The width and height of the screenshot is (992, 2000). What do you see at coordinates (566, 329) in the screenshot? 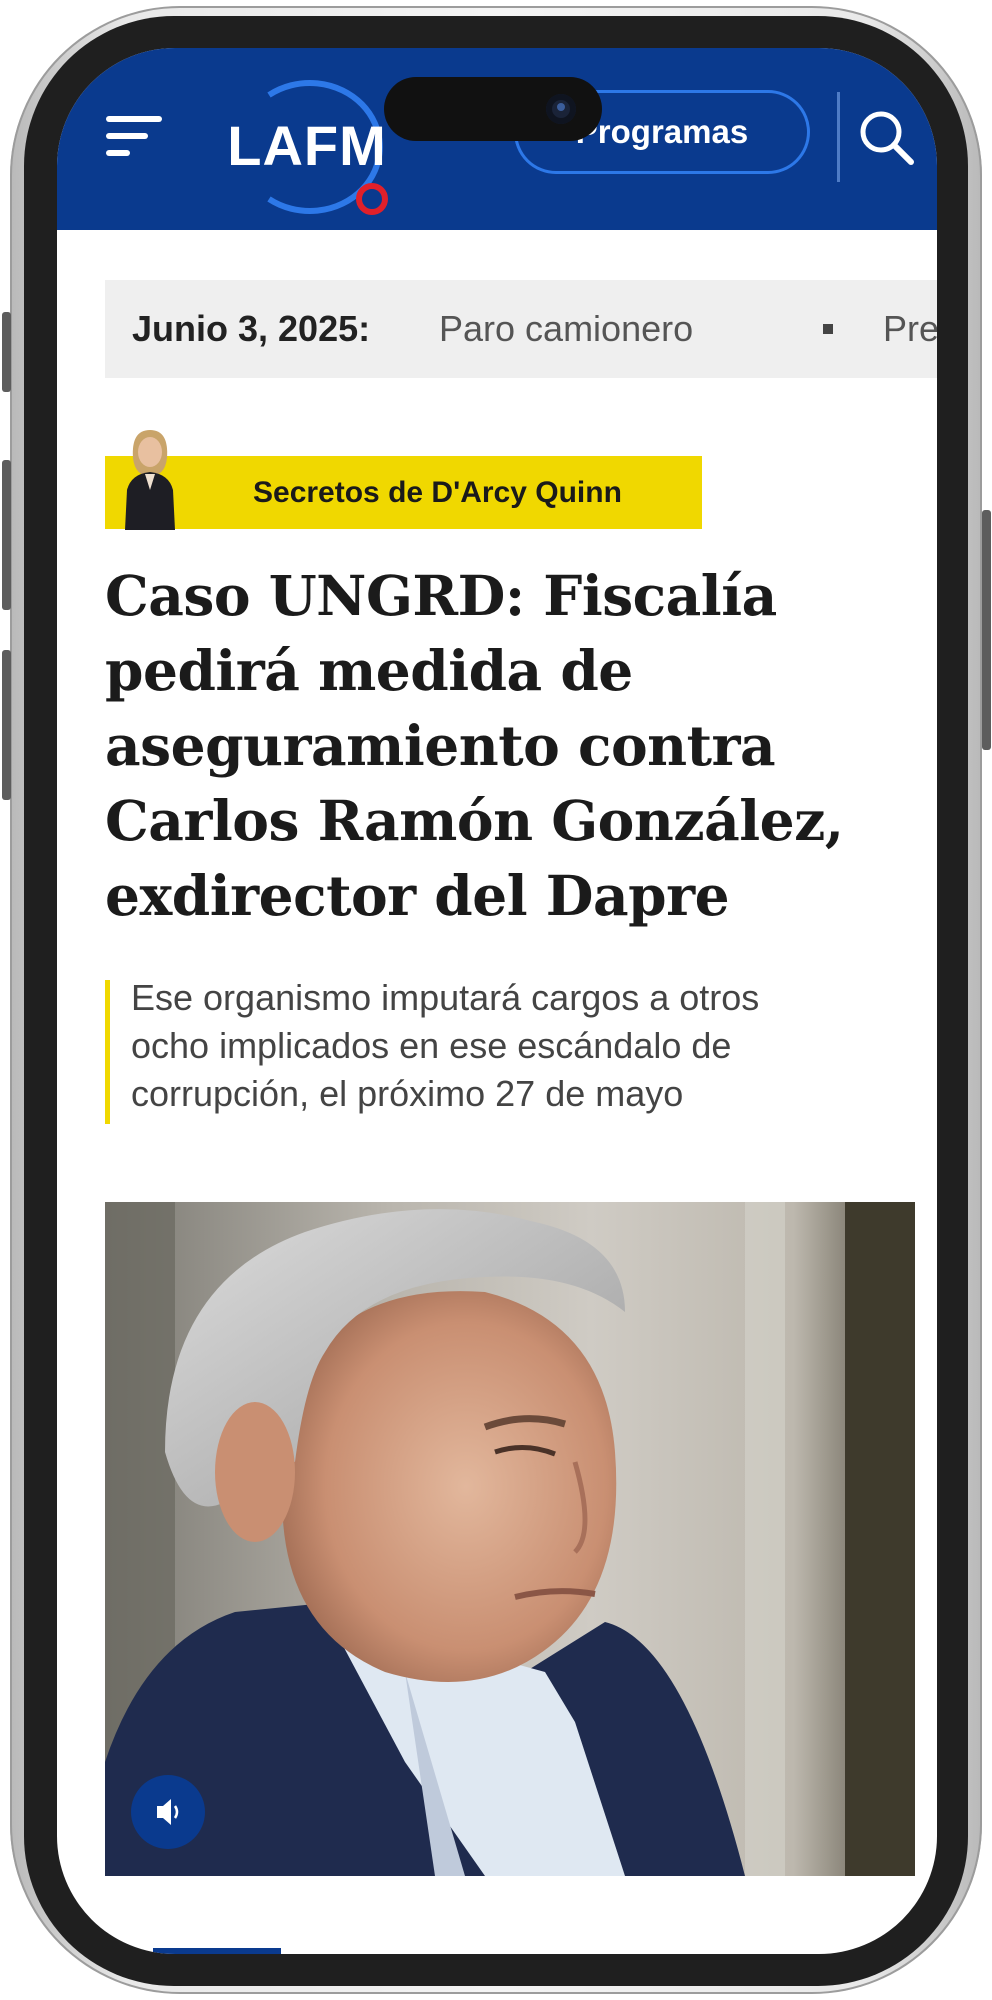
I see `ticker-item: Paro camionero` at bounding box center [566, 329].